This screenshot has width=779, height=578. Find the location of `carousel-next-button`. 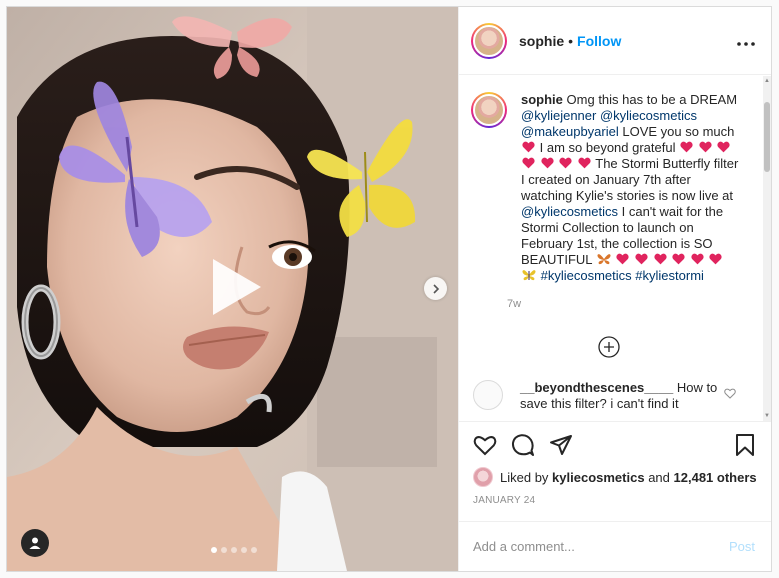

carousel-next-button is located at coordinates (435, 288).